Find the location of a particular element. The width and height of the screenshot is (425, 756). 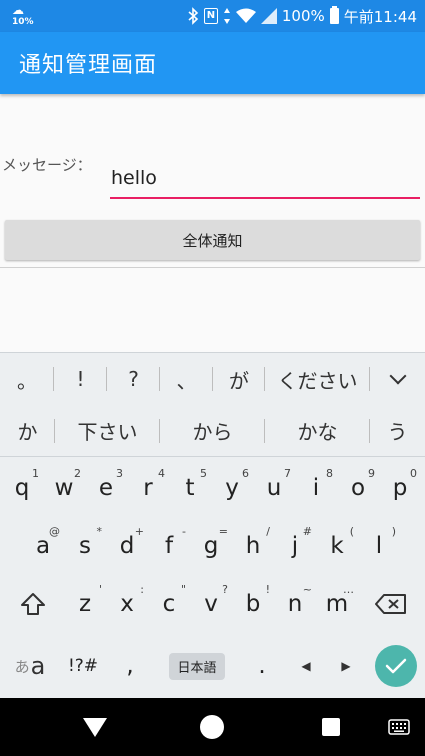

key-row-2: @ a * s + d -f = g / h # j (k ) l is located at coordinates (212, 546).